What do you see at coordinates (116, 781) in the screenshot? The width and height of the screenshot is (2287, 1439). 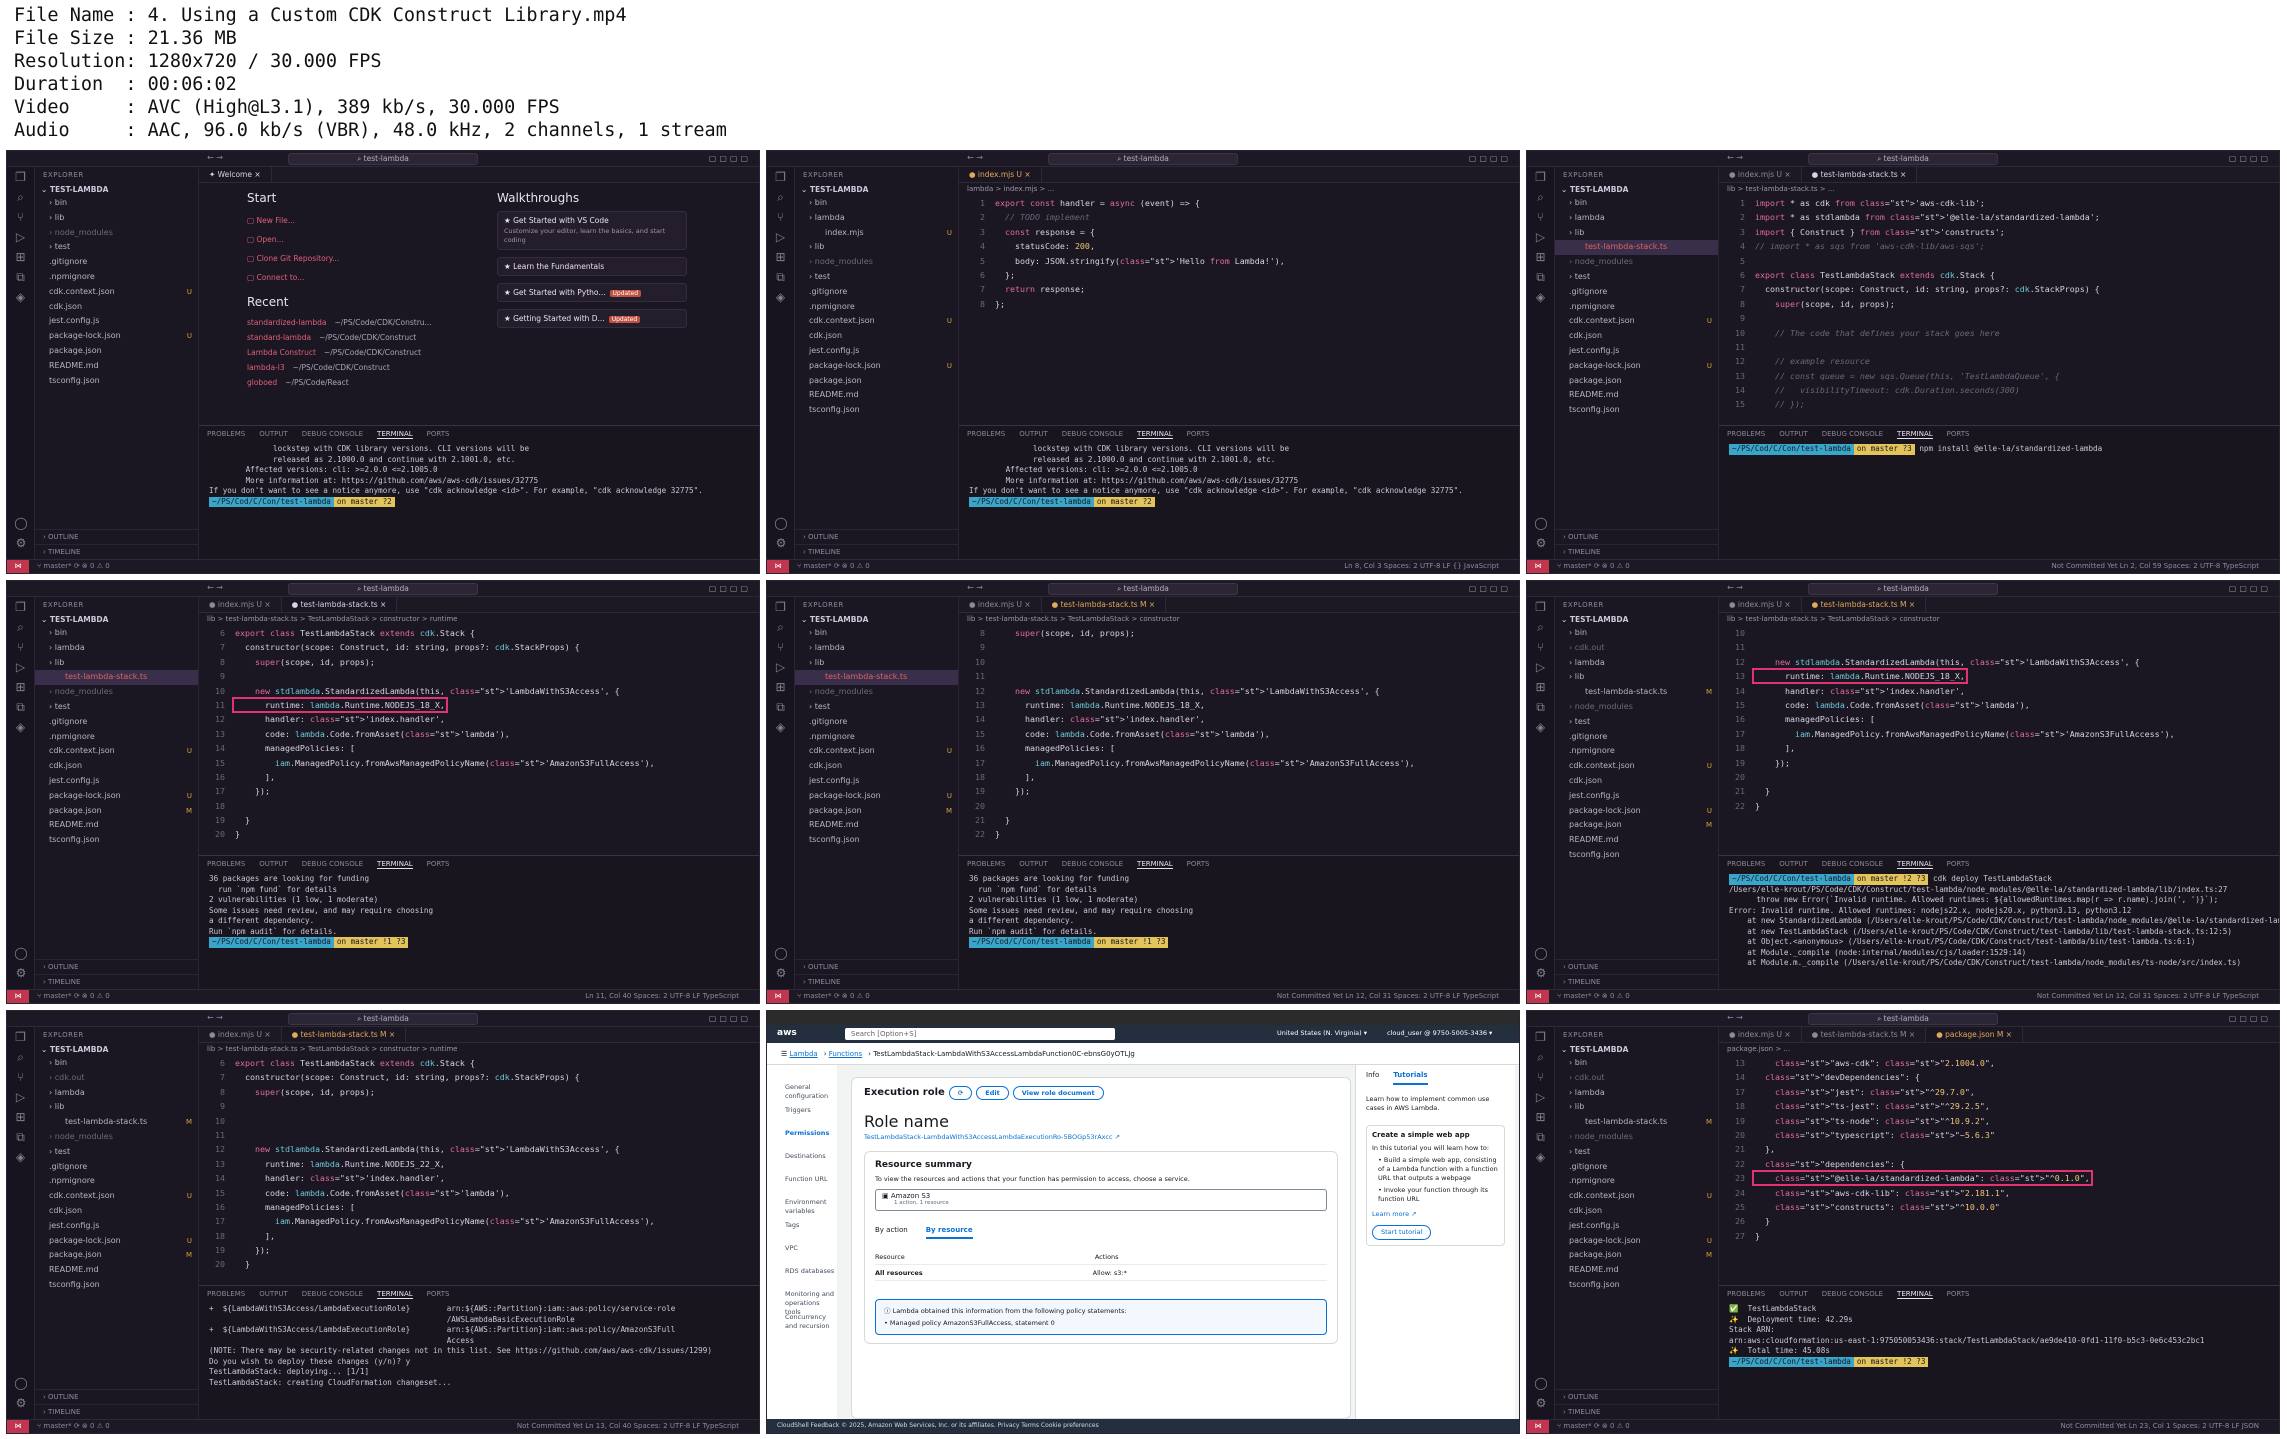 I see `file-tree-item: jest.config.js` at bounding box center [116, 781].